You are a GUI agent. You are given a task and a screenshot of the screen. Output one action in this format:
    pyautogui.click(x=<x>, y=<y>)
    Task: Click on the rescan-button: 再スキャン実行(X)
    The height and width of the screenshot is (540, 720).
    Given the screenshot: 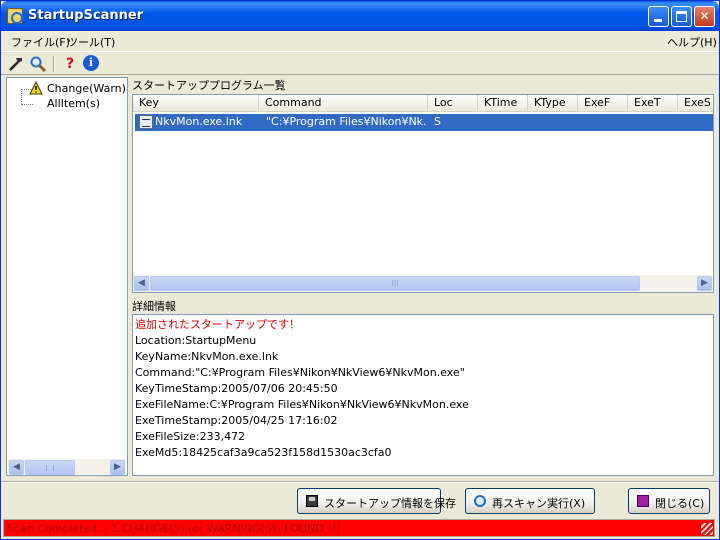 What is the action you would take?
    pyautogui.click(x=530, y=501)
    